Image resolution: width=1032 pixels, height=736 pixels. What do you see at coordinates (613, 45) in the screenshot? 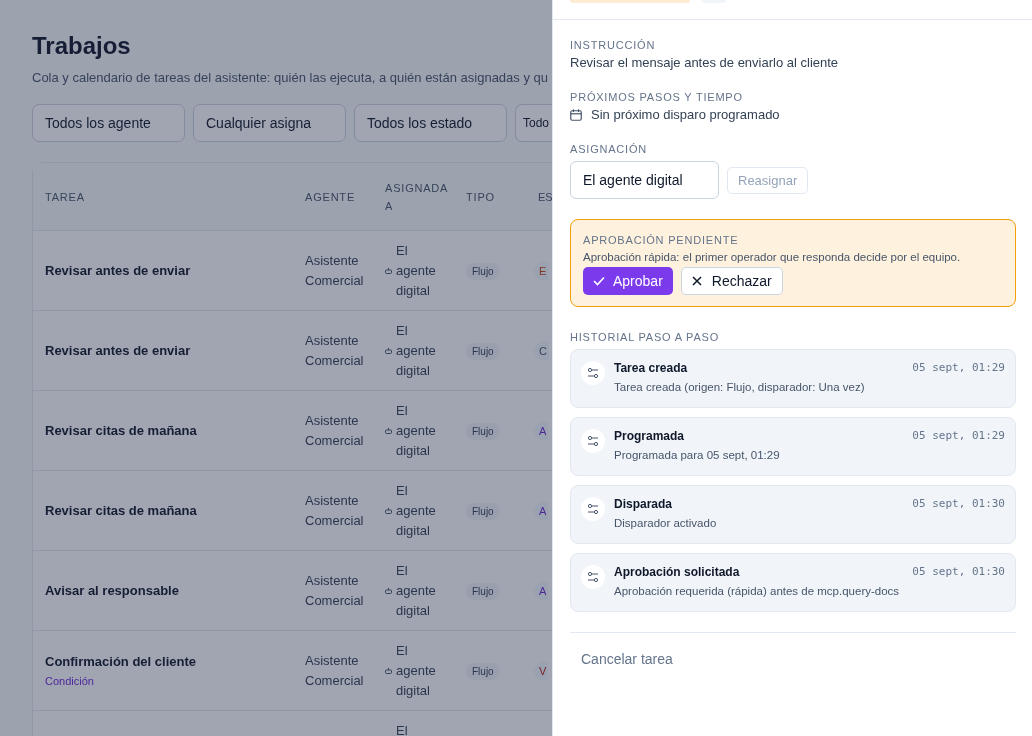
I see `section-label: INSTRUCCIÓN` at bounding box center [613, 45].